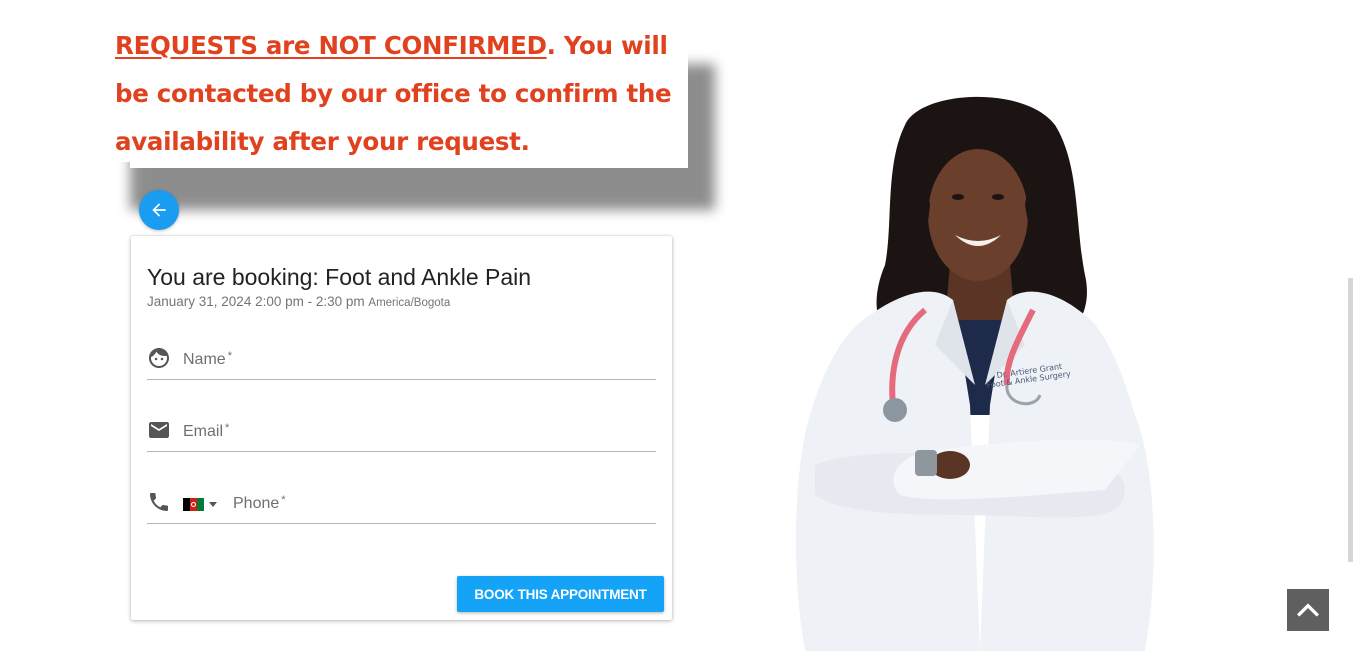  I want to click on booking-datetime: January 31, 2024 2:00 pm - 2:30 pm, so click(256, 301).